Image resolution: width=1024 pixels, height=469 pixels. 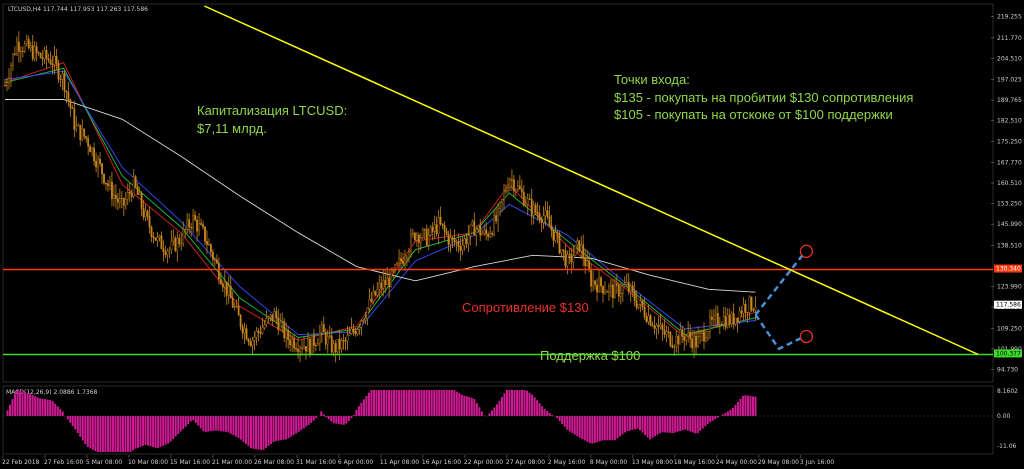 I want to click on price-tag-resistance: 130.340, so click(x=1008, y=268).